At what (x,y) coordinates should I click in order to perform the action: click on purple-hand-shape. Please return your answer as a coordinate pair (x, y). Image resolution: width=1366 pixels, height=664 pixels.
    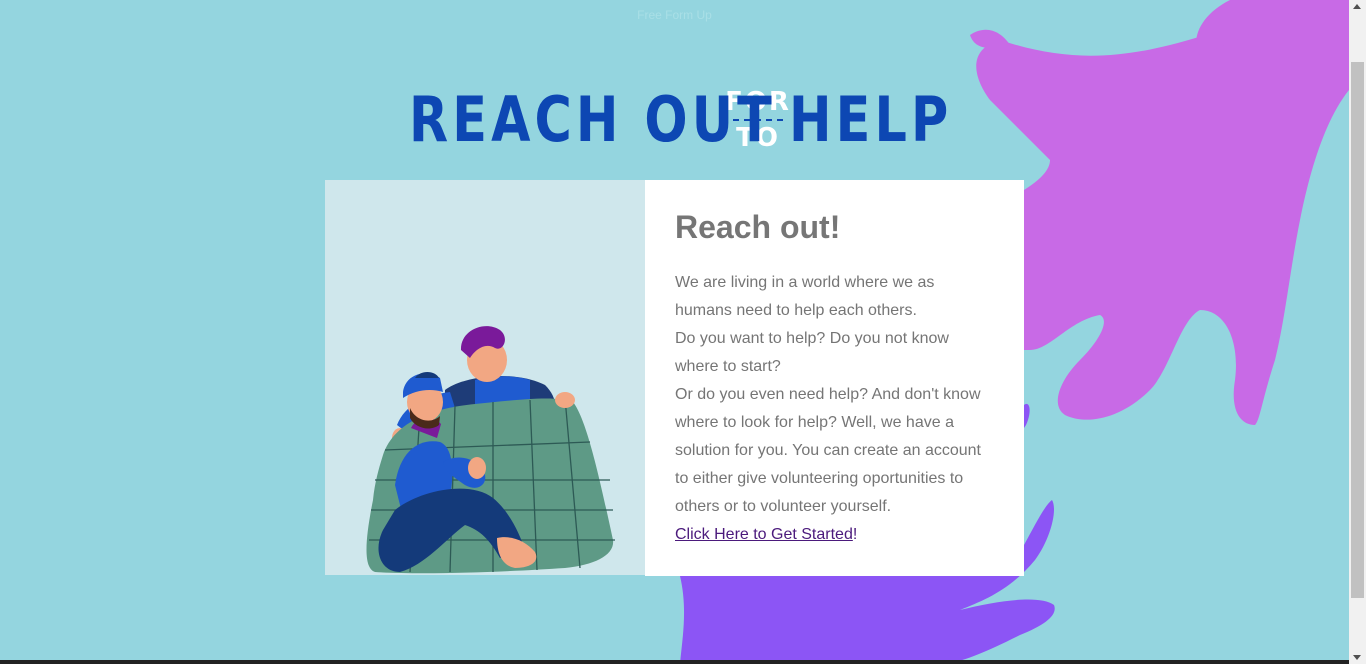
    Looking at the image, I should click on (1027, 415).